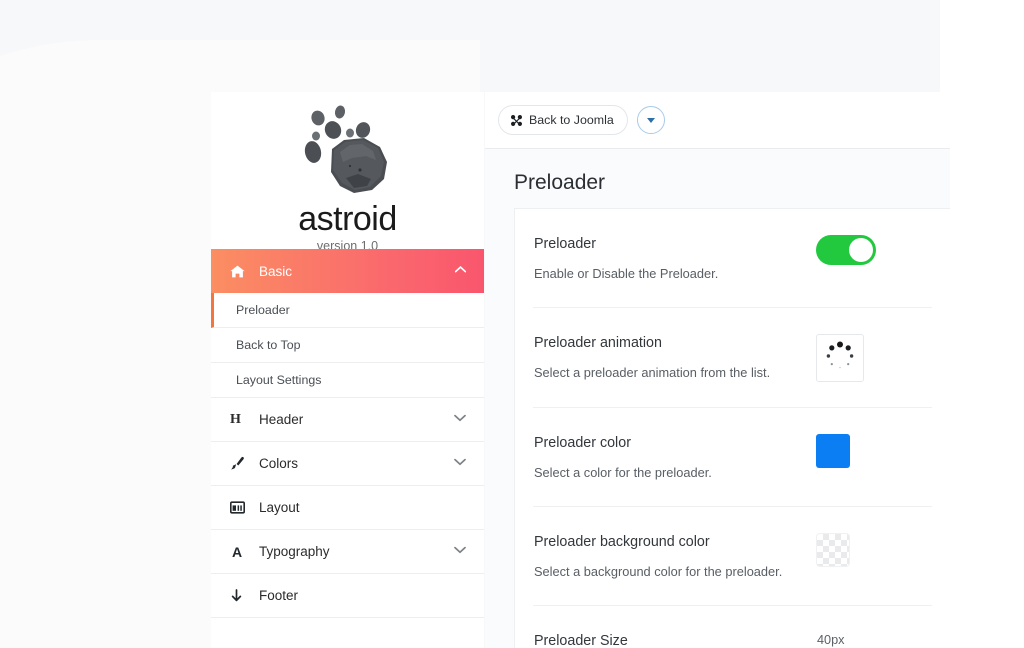  Describe the element at coordinates (237, 552) in the screenshot. I see `svg-text: A` at that location.